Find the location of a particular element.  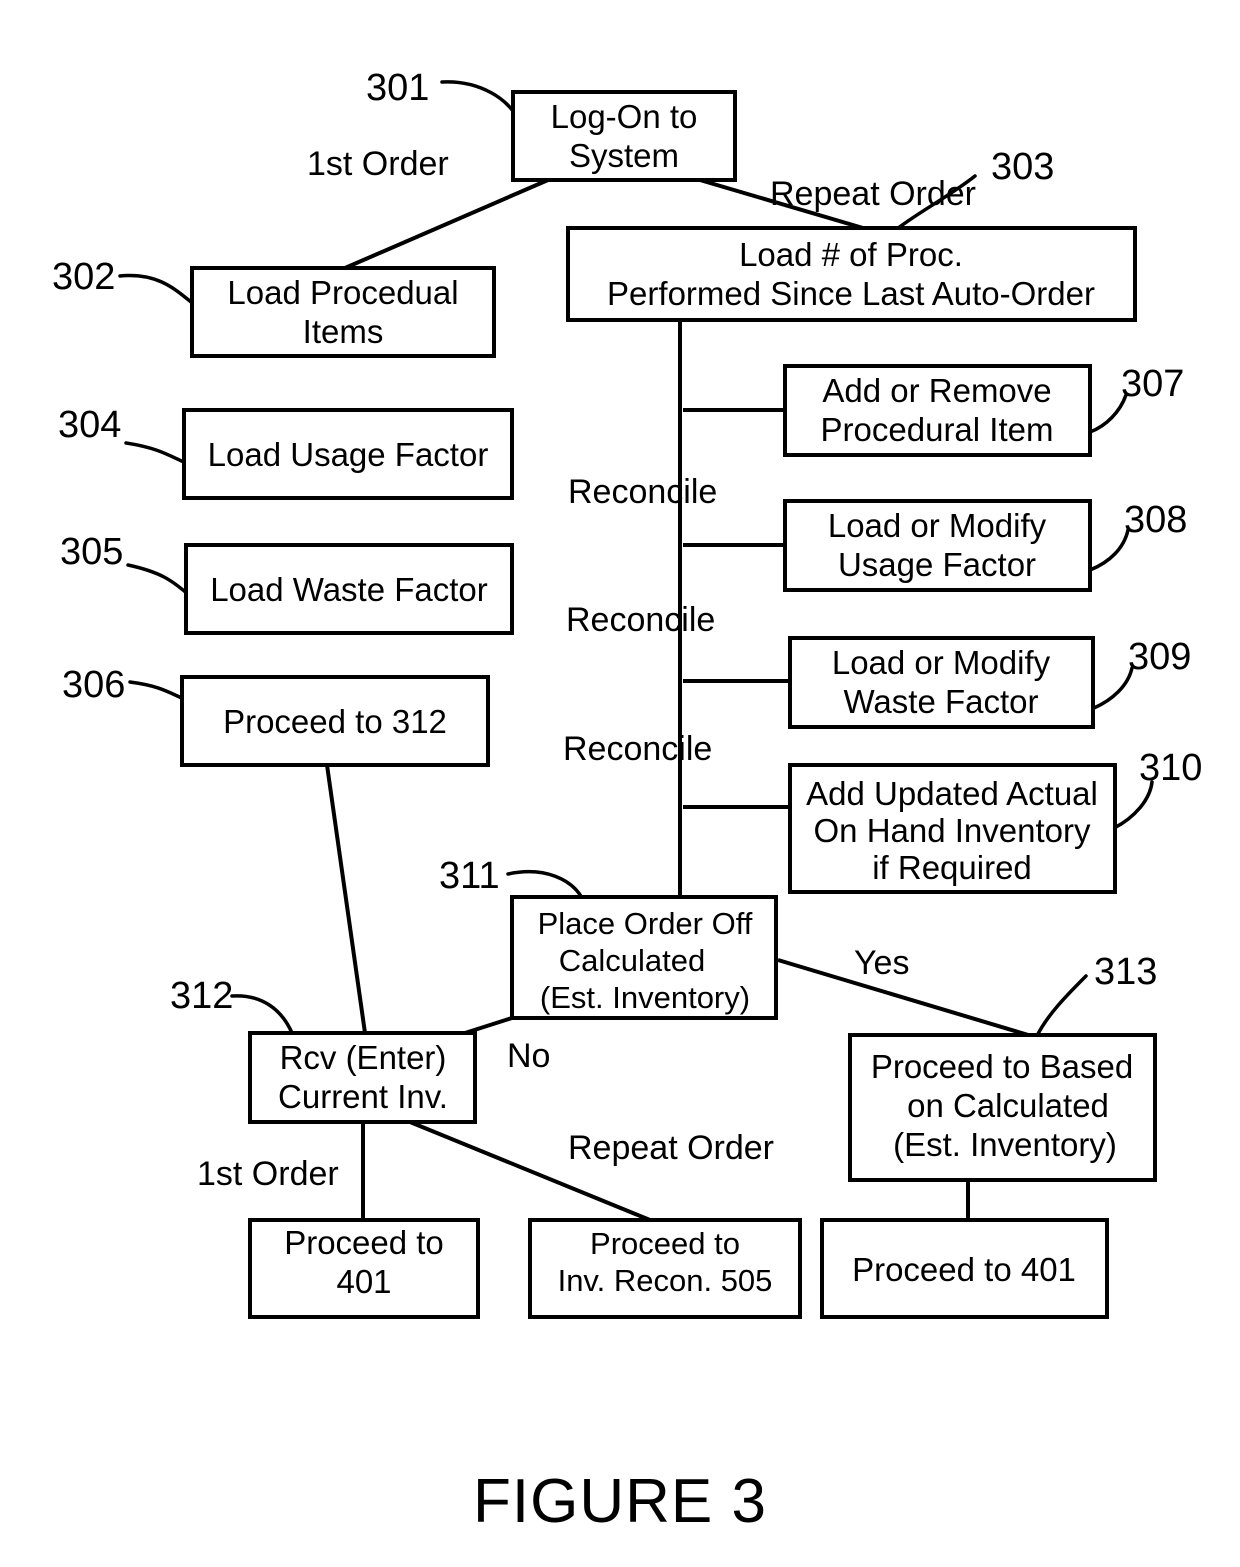

node-313-line-3: (Est. Inventory) is located at coordinates (1005, 1144).